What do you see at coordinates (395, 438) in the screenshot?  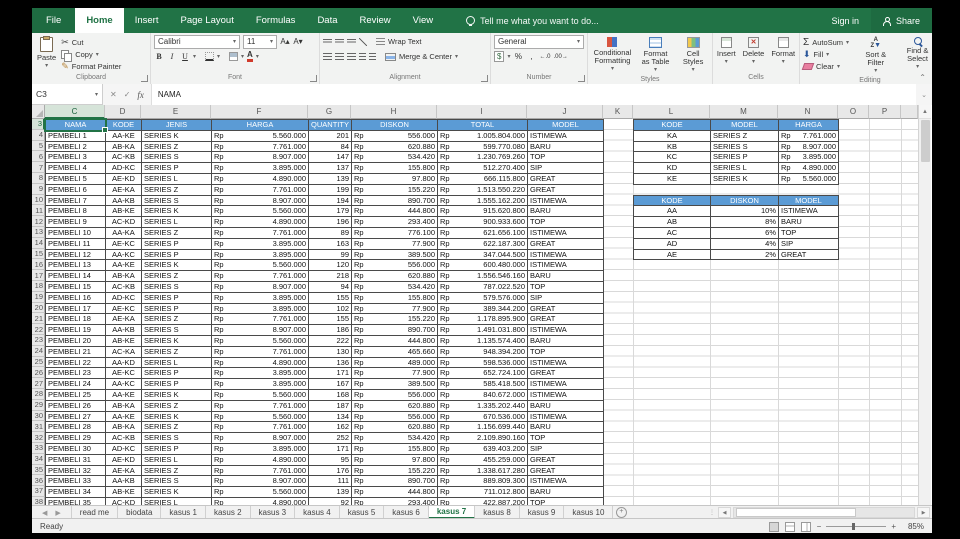 I see `cell: Rp 534.420` at bounding box center [395, 438].